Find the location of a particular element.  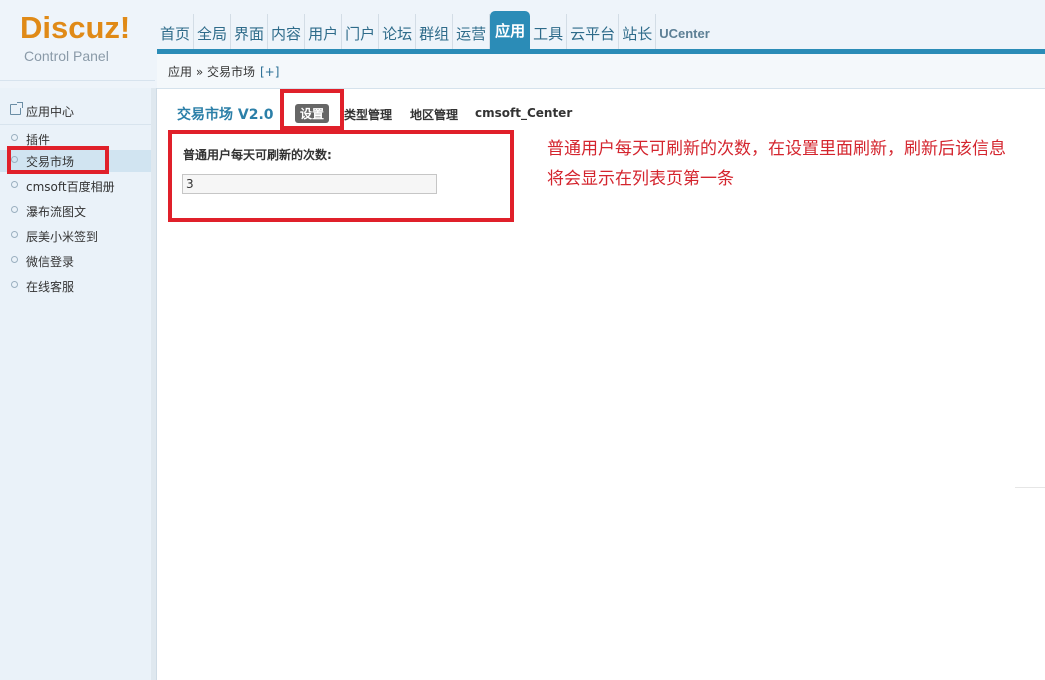

nav-forum: 论坛 is located at coordinates (398, 31).